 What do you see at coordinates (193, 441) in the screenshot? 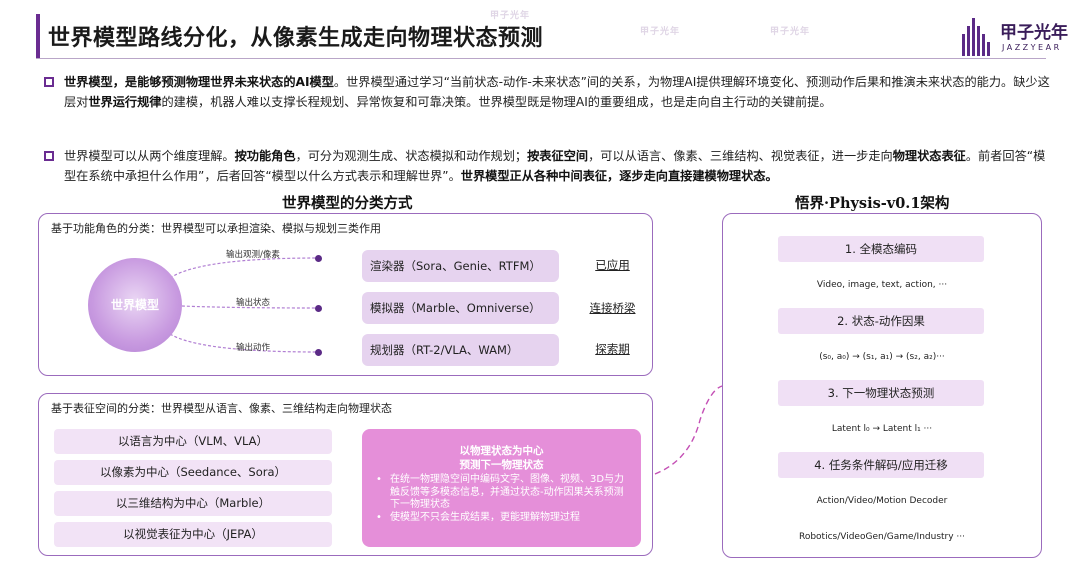
I see `rep-language: 以语言为中心（VLM、VLA）` at bounding box center [193, 441].